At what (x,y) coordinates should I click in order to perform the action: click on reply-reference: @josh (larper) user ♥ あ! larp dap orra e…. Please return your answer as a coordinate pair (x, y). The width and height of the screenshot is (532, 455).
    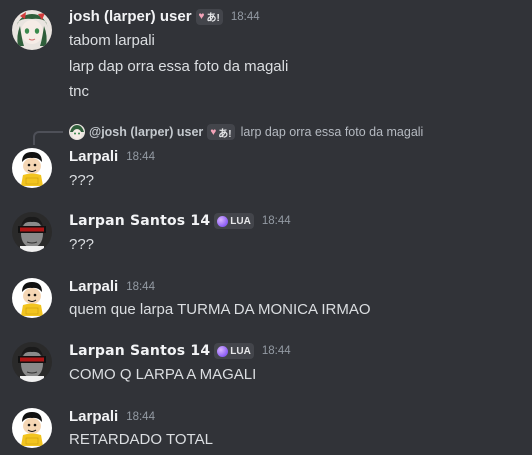
    Looking at the image, I should click on (246, 132).